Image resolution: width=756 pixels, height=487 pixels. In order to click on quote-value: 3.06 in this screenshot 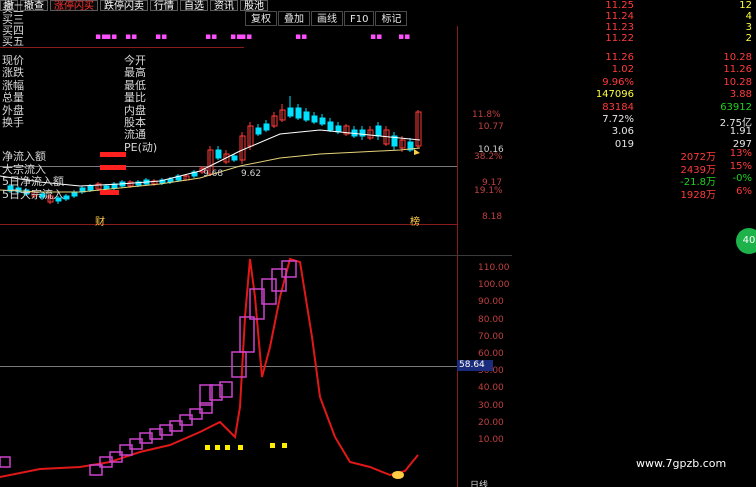, I will do `click(622, 132)`.